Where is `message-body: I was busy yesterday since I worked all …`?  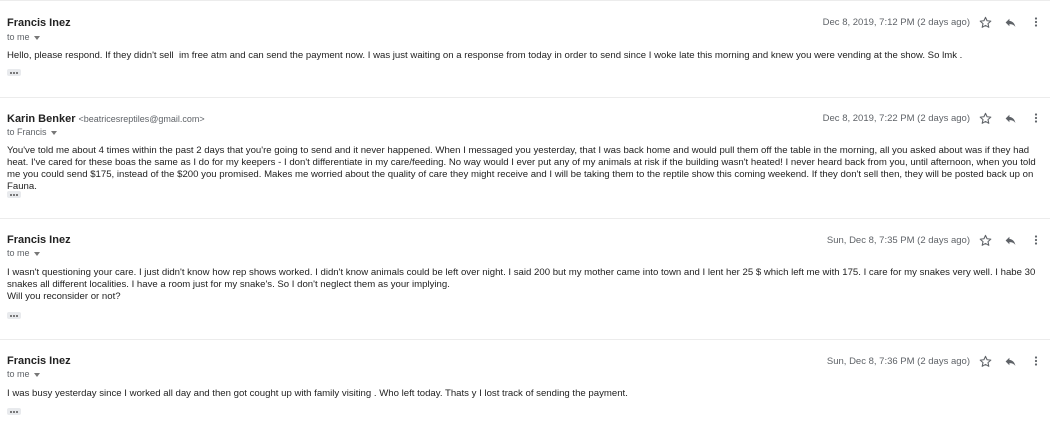
message-body: I was busy yesterday since I worked all … is located at coordinates (317, 393).